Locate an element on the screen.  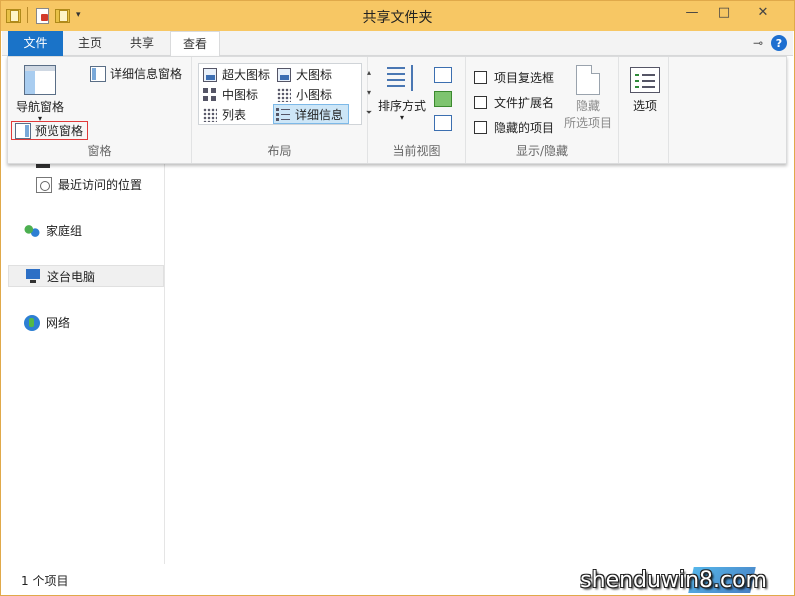
nav-item-network: 网络 is located at coordinates (47, 322).